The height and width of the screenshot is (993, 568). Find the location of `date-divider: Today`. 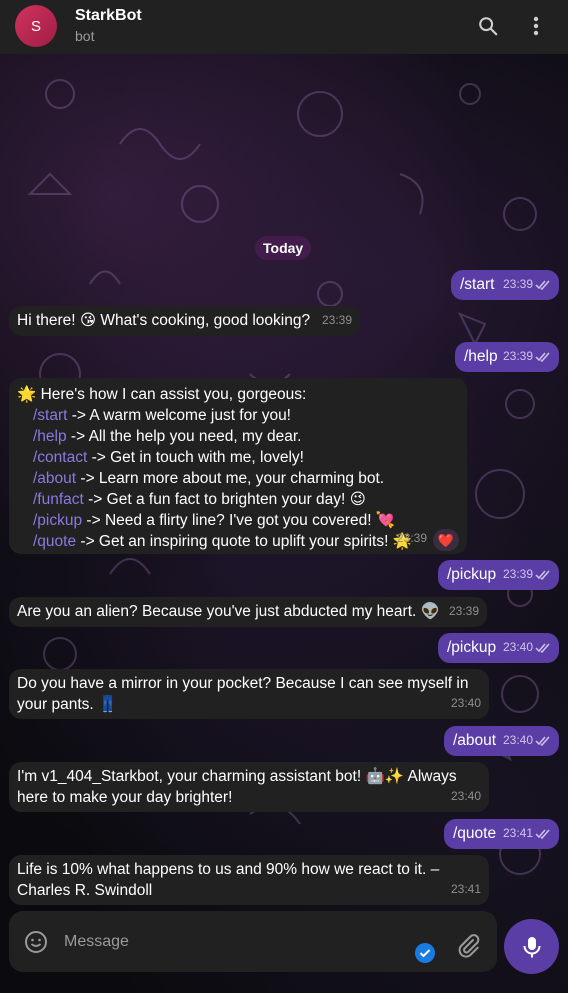

date-divider: Today is located at coordinates (283, 248).